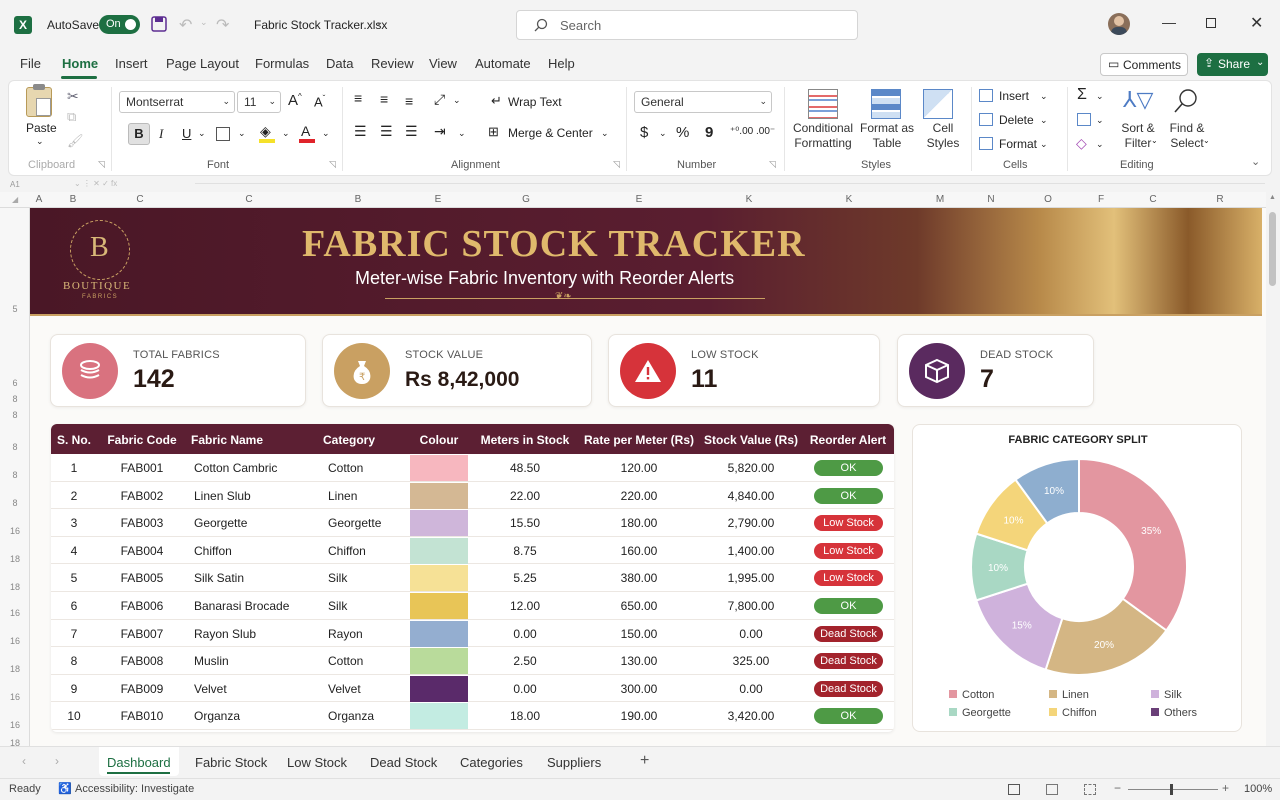  Describe the element at coordinates (15, 199) in the screenshot. I see `select-all-icon: ◢` at that location.